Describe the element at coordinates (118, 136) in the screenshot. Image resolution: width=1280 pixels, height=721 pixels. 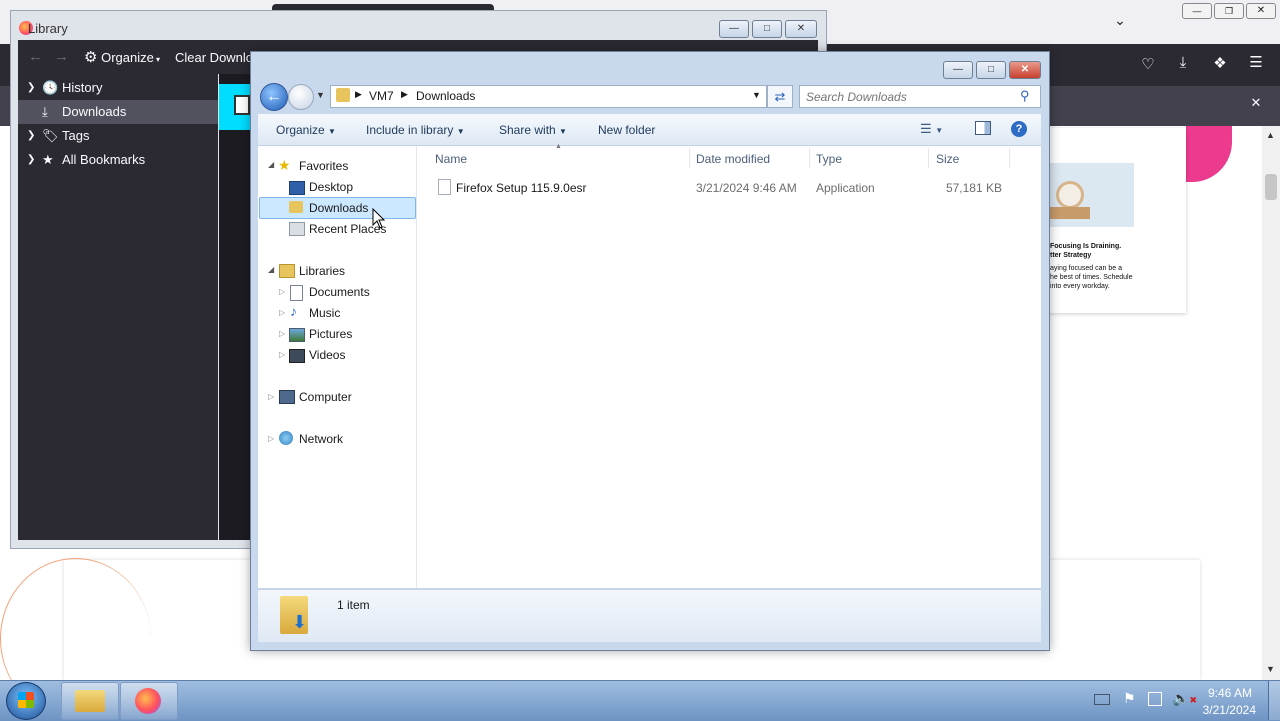
I see `sidebar-item-tags: ❯ 🏷 Tags` at that location.